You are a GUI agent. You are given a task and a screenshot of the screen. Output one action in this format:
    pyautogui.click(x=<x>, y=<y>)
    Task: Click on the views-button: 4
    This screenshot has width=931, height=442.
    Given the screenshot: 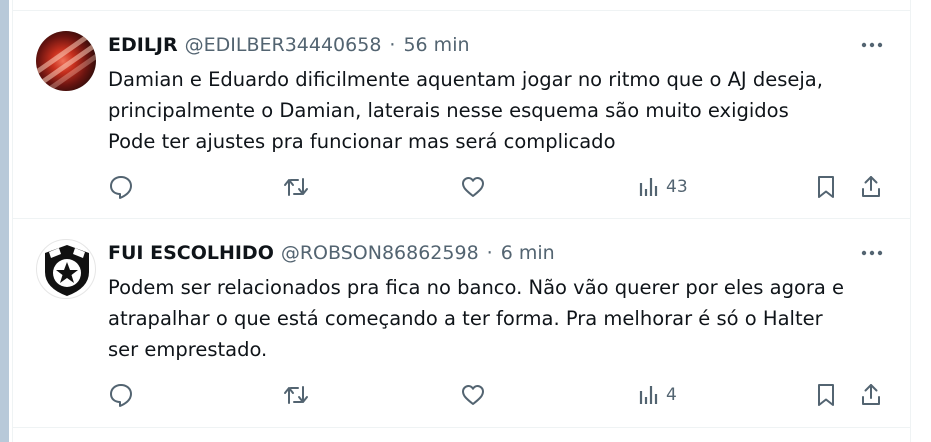 What is the action you would take?
    pyautogui.click(x=657, y=395)
    